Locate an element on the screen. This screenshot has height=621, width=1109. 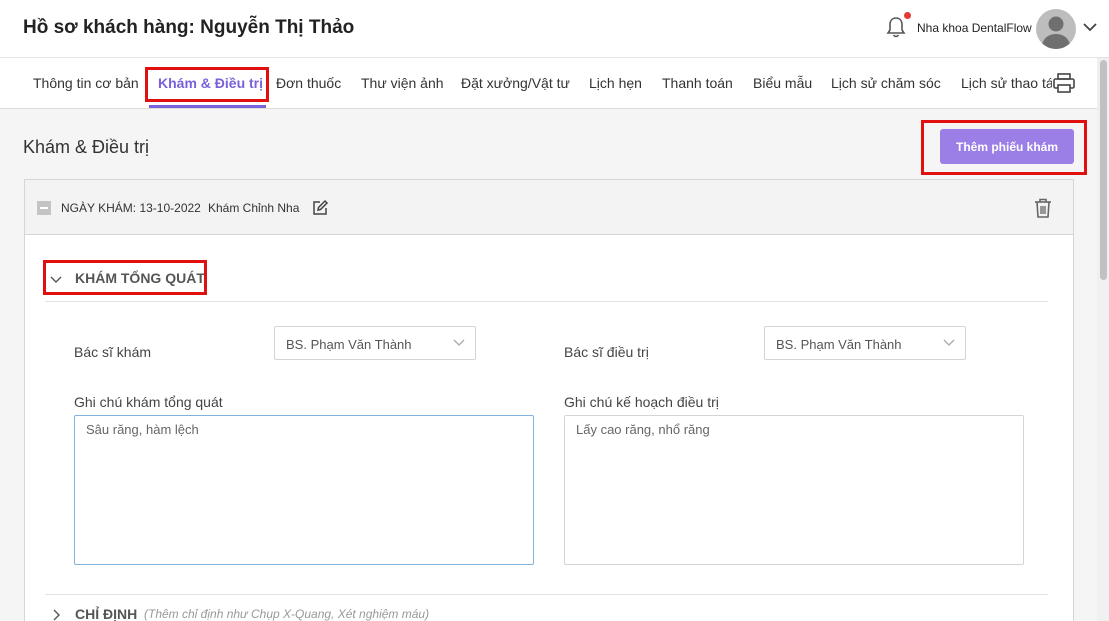
print-icon is located at coordinates (1064, 83).